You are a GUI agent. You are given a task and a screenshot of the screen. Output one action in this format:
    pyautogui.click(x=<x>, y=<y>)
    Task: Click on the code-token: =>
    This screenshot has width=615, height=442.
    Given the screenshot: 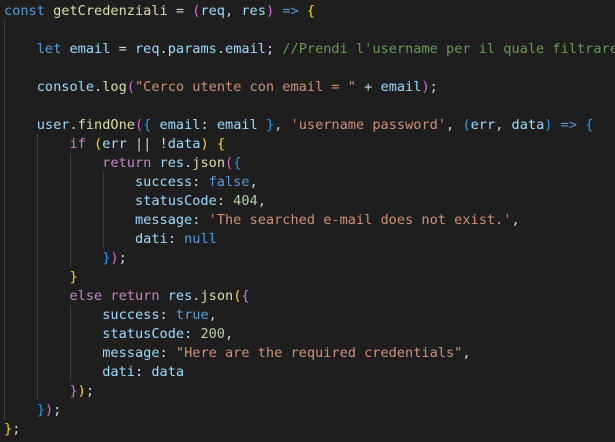 What is the action you would take?
    pyautogui.click(x=290, y=11)
    